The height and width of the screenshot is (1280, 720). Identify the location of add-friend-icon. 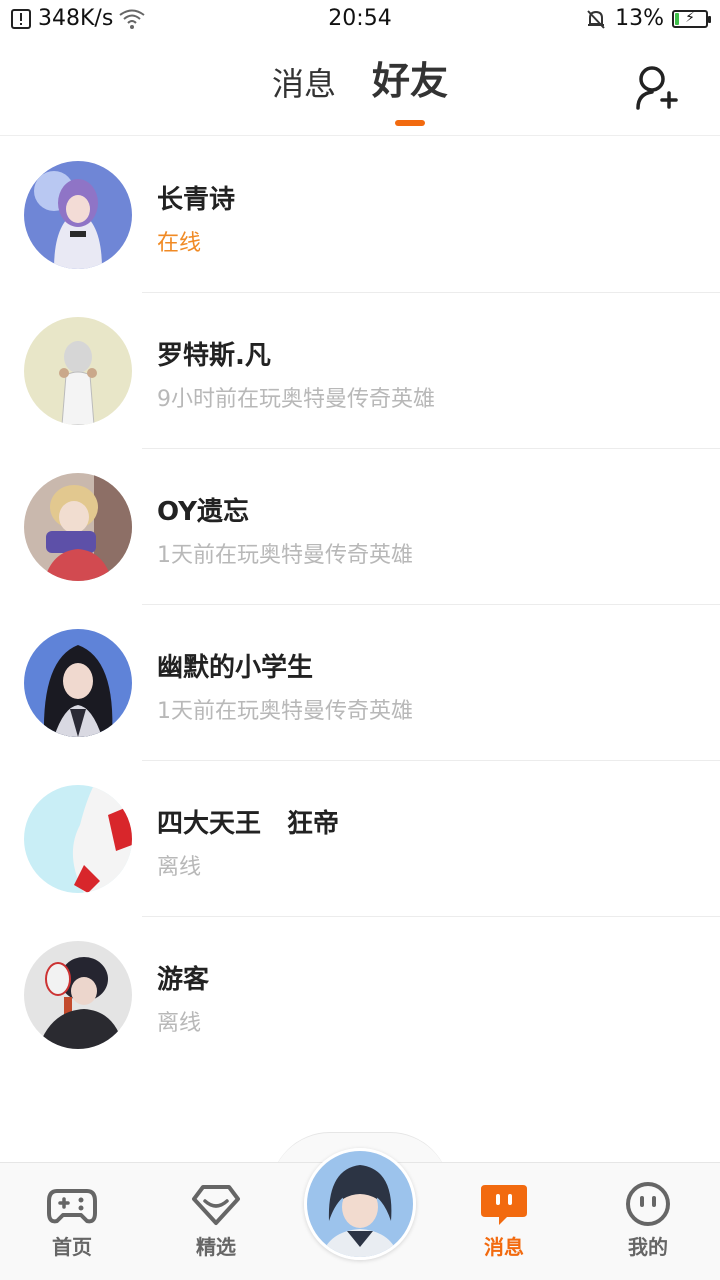
(657, 88).